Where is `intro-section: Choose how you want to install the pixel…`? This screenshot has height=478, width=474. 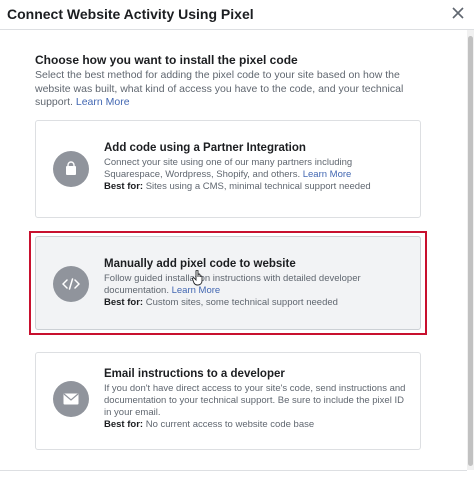 intro-section: Choose how you want to install the pixel… is located at coordinates (232, 81).